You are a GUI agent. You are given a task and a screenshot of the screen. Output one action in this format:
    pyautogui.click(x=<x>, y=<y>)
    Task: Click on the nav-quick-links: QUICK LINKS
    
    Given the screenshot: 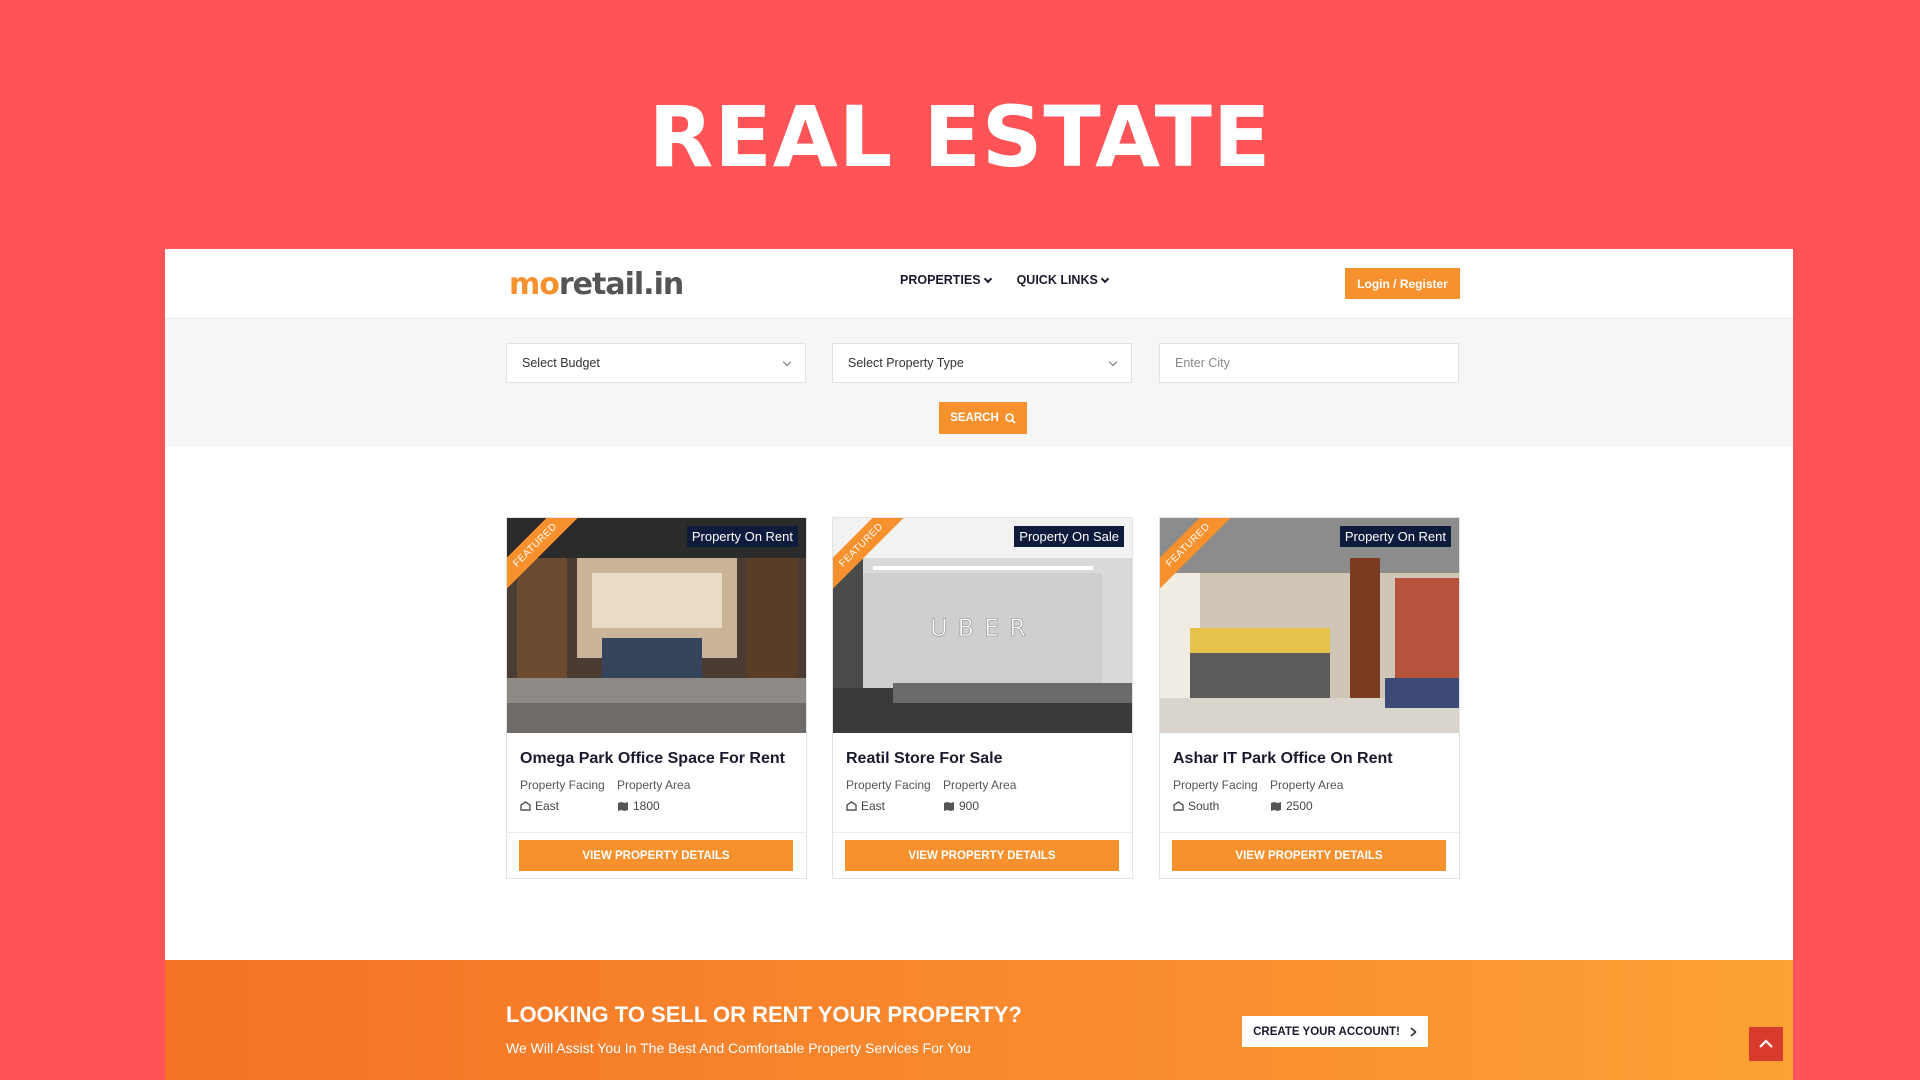 What is the action you would take?
    pyautogui.click(x=1063, y=280)
    